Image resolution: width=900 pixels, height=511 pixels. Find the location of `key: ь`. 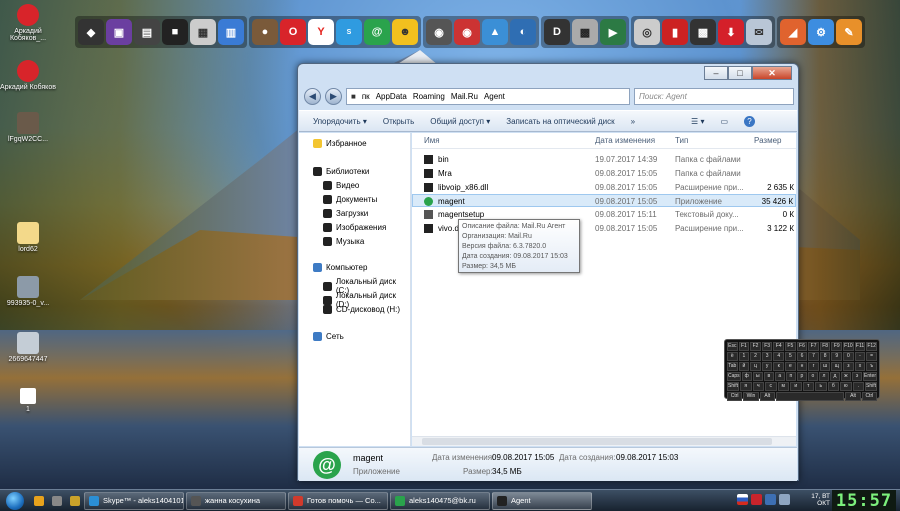

key: ь is located at coordinates (821, 386).